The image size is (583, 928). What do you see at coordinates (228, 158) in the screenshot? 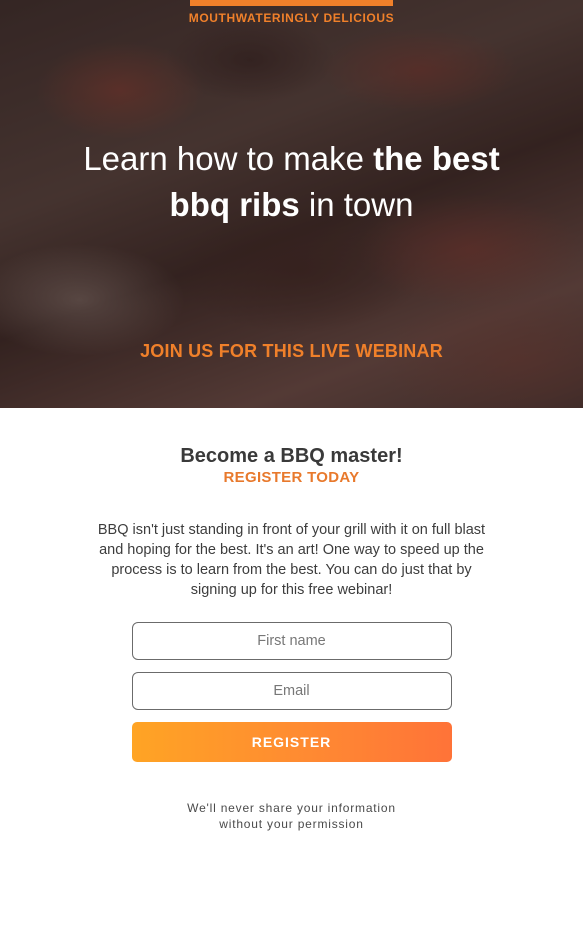
I see `headline-part1: Learn how to make` at bounding box center [228, 158].